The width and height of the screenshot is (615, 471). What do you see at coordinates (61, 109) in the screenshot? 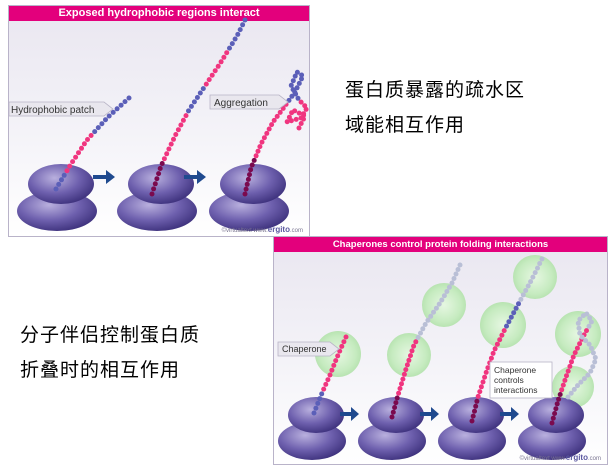
I see `hydrophobic-patch-callout: Hydrophobic patch` at bounding box center [61, 109].